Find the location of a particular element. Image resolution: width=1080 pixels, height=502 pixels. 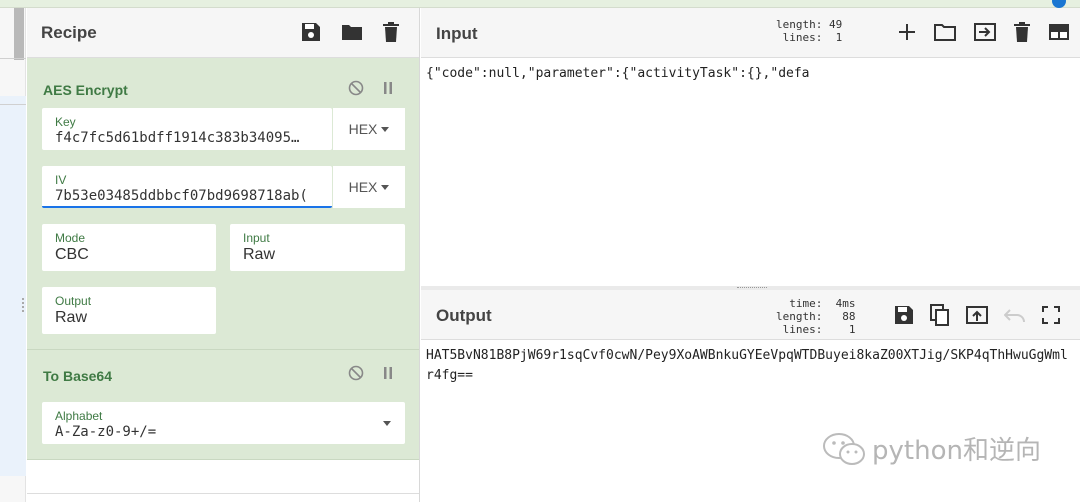

iv-label: IV is located at coordinates (61, 180).